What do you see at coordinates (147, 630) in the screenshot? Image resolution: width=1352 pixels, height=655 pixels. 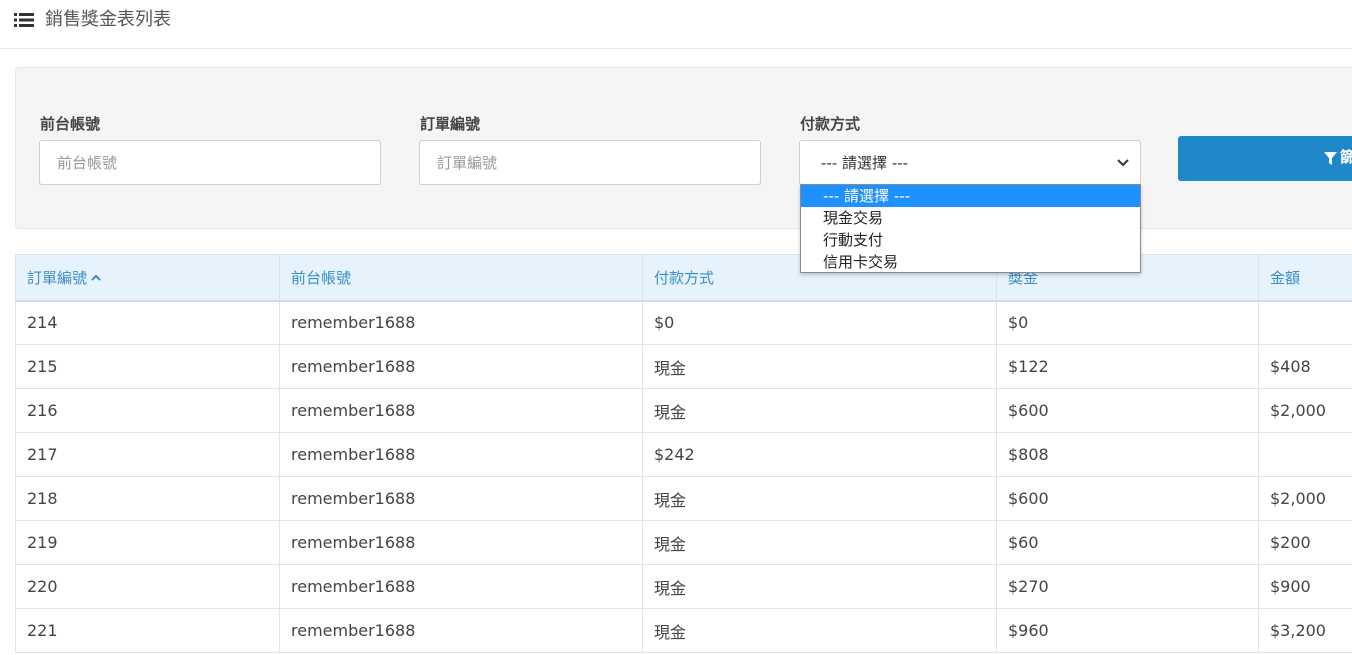 I see `cell-order-number: 221` at bounding box center [147, 630].